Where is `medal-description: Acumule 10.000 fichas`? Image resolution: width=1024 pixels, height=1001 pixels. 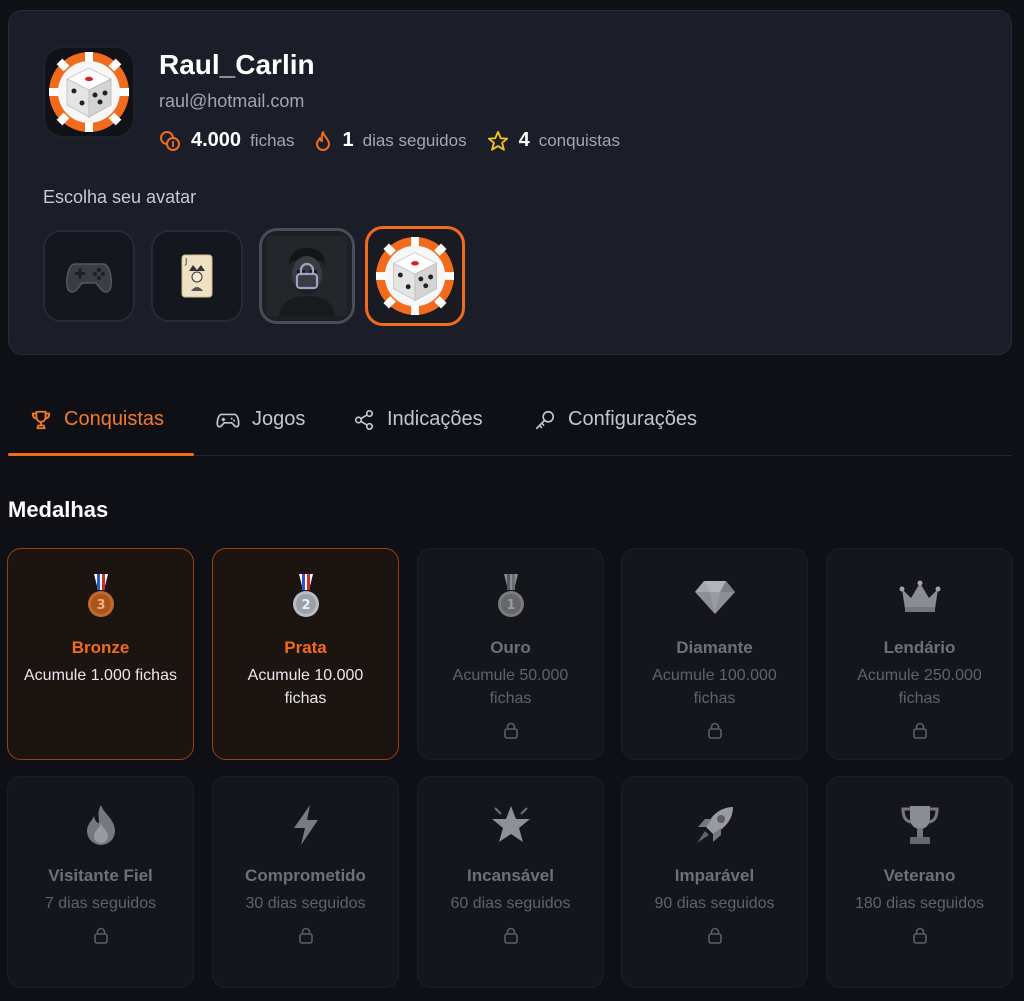
medal-description: Acumule 10.000 fichas is located at coordinates (305, 687).